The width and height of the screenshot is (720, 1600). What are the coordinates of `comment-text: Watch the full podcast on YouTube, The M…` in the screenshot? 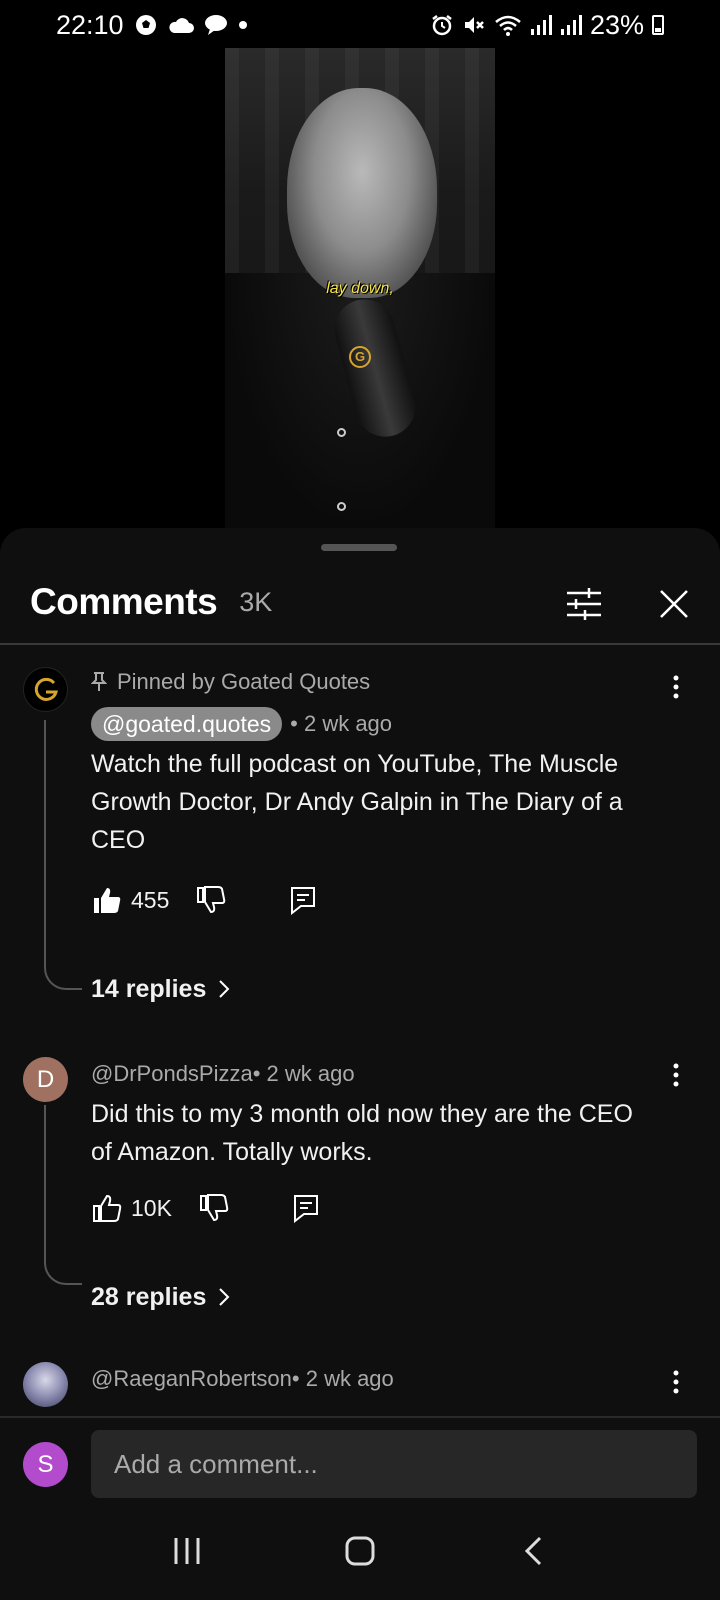 It's located at (357, 802).